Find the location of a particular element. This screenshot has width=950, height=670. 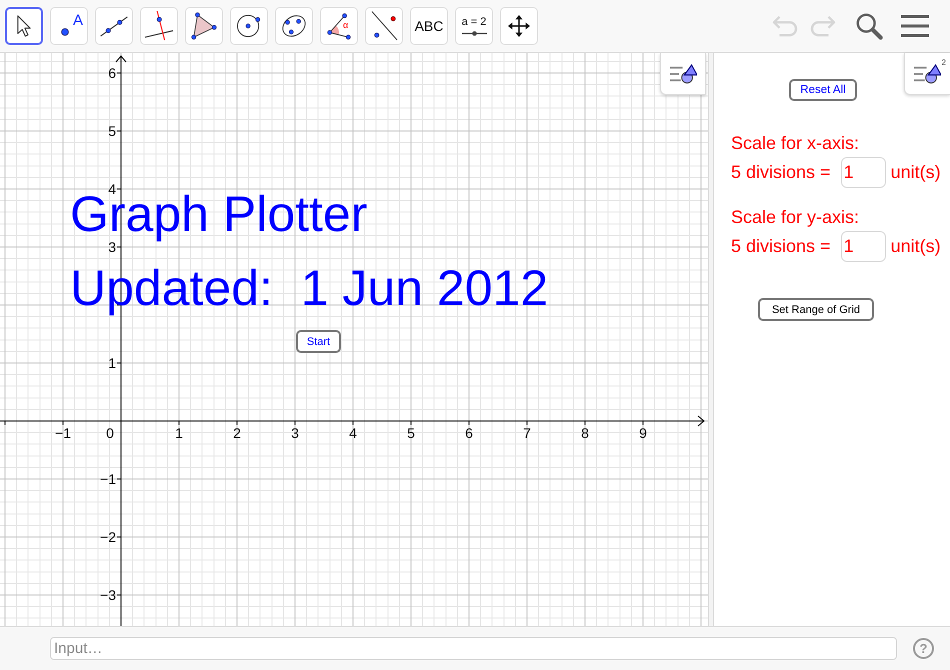

line-tool-button is located at coordinates (114, 26).